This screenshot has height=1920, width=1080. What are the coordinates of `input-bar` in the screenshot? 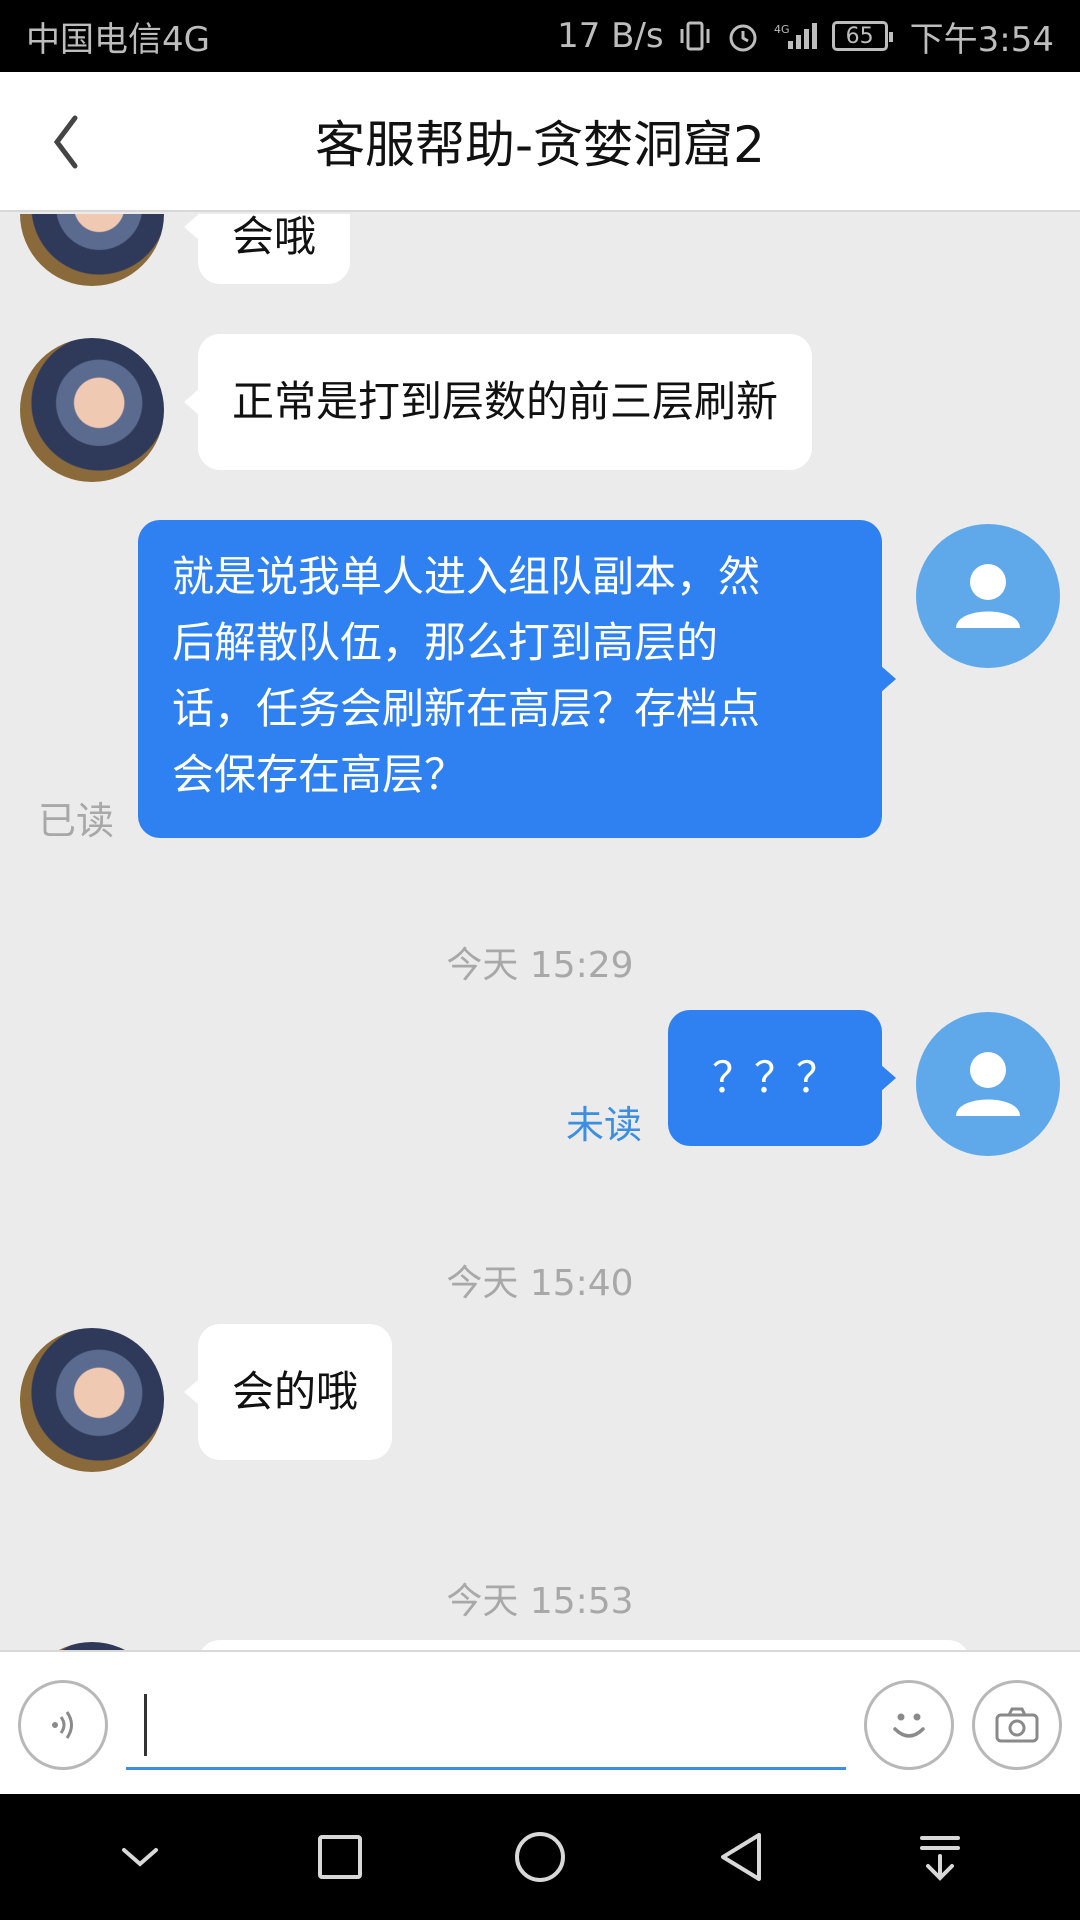 It's located at (540, 1722).